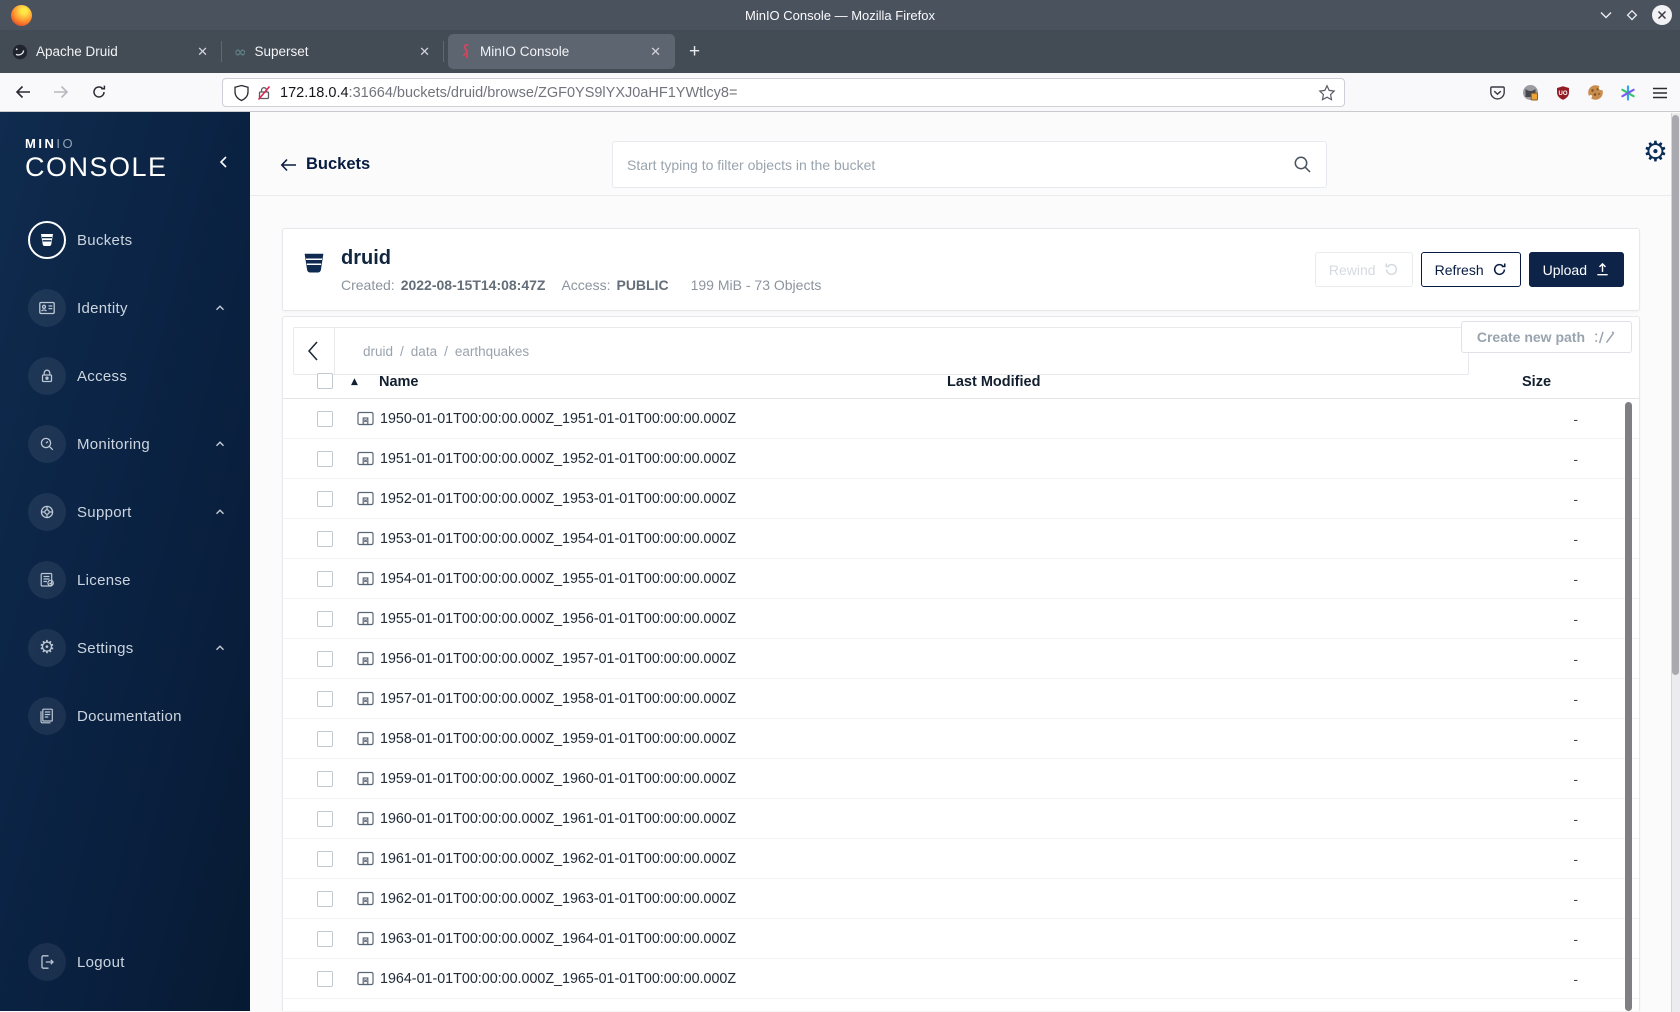 Image resolution: width=1680 pixels, height=1012 pixels. Describe the element at coordinates (1497, 93) in the screenshot. I see `pocket-icon` at that location.